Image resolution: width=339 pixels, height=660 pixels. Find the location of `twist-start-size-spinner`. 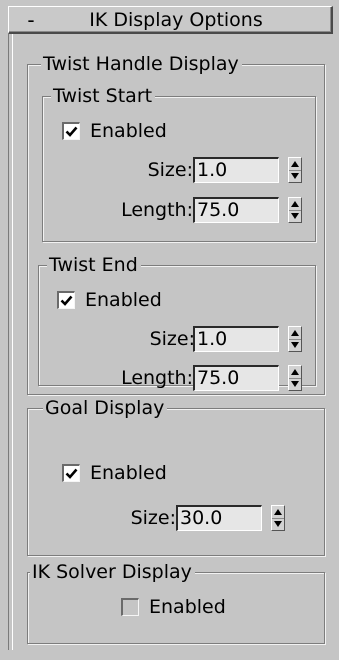

twist-start-size-spinner is located at coordinates (295, 170).